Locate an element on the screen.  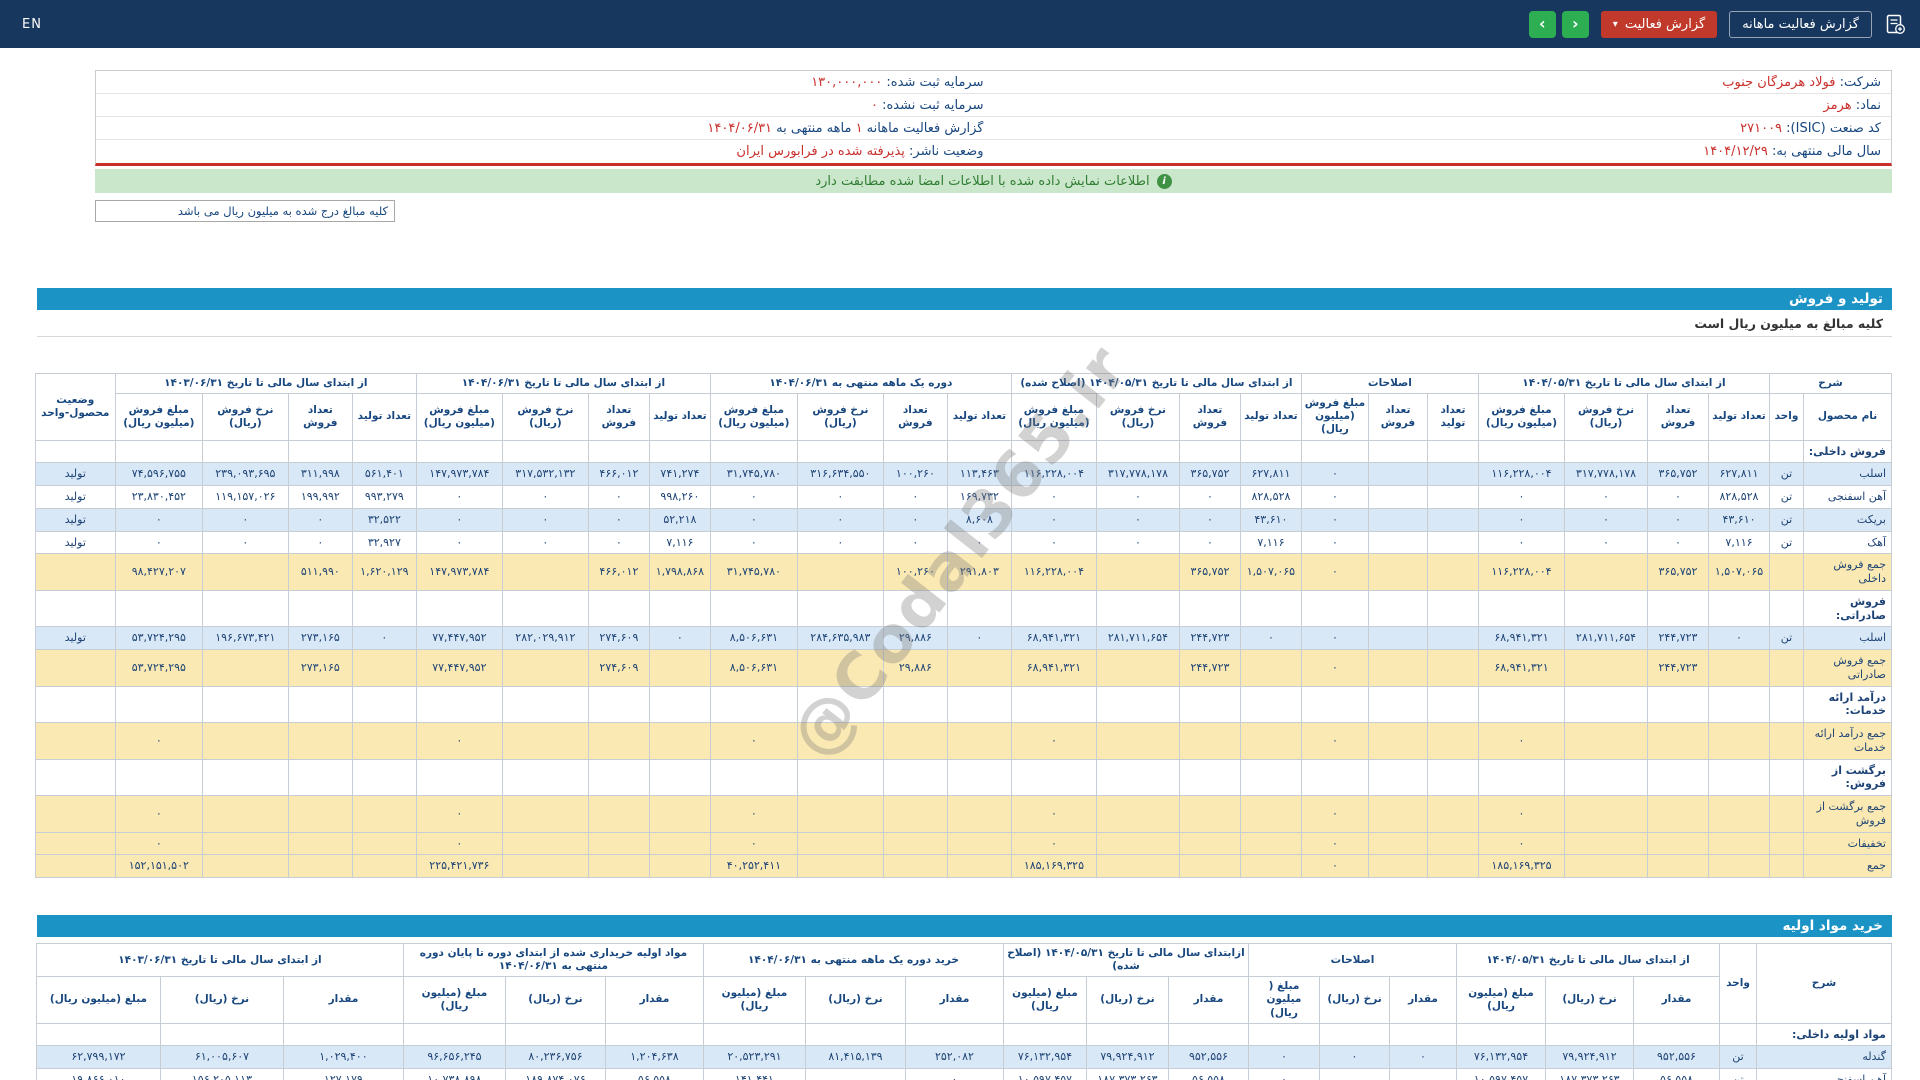
info-label: ماهه منتهی به is located at coordinates (814, 128).